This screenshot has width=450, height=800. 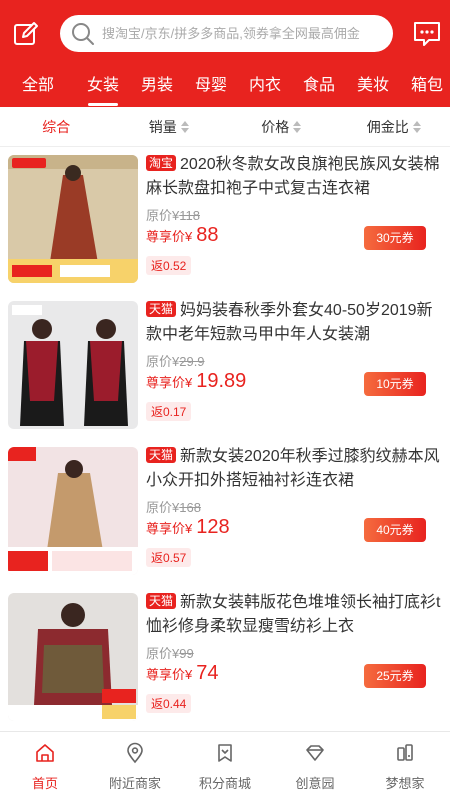 I want to click on tab-label: 梦想家, so click(x=405, y=783).